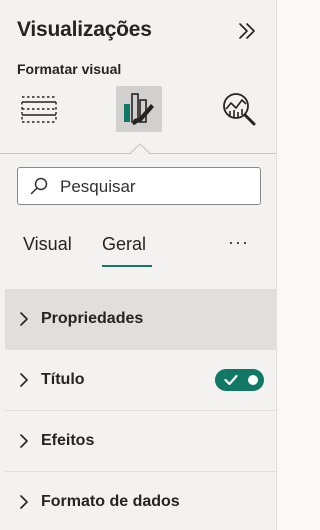  I want to click on more-options-button: ···, so click(241, 242).